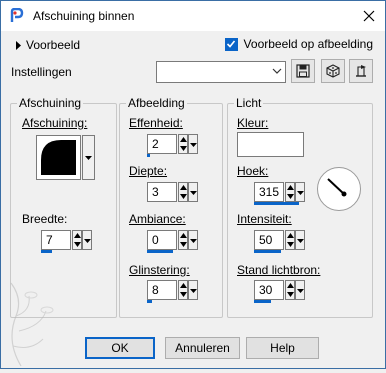  What do you see at coordinates (77, 240) in the screenshot?
I see `width-updown` at bounding box center [77, 240].